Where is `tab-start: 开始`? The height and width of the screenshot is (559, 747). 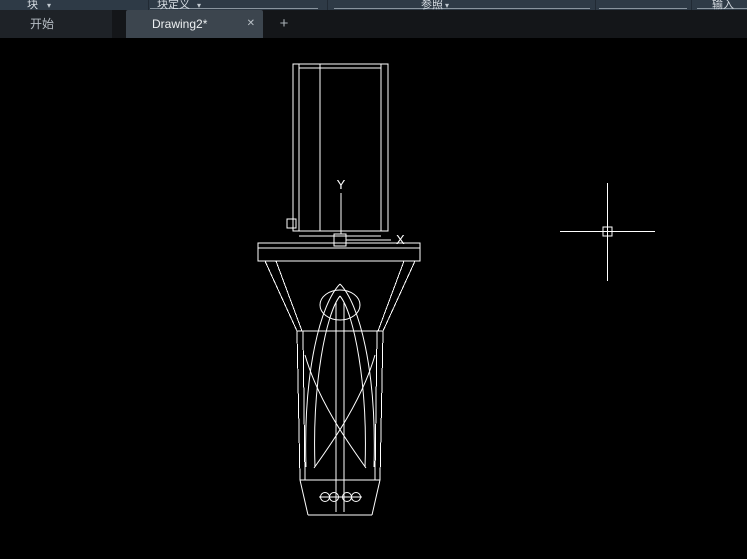
tab-start: 开始 is located at coordinates (56, 24).